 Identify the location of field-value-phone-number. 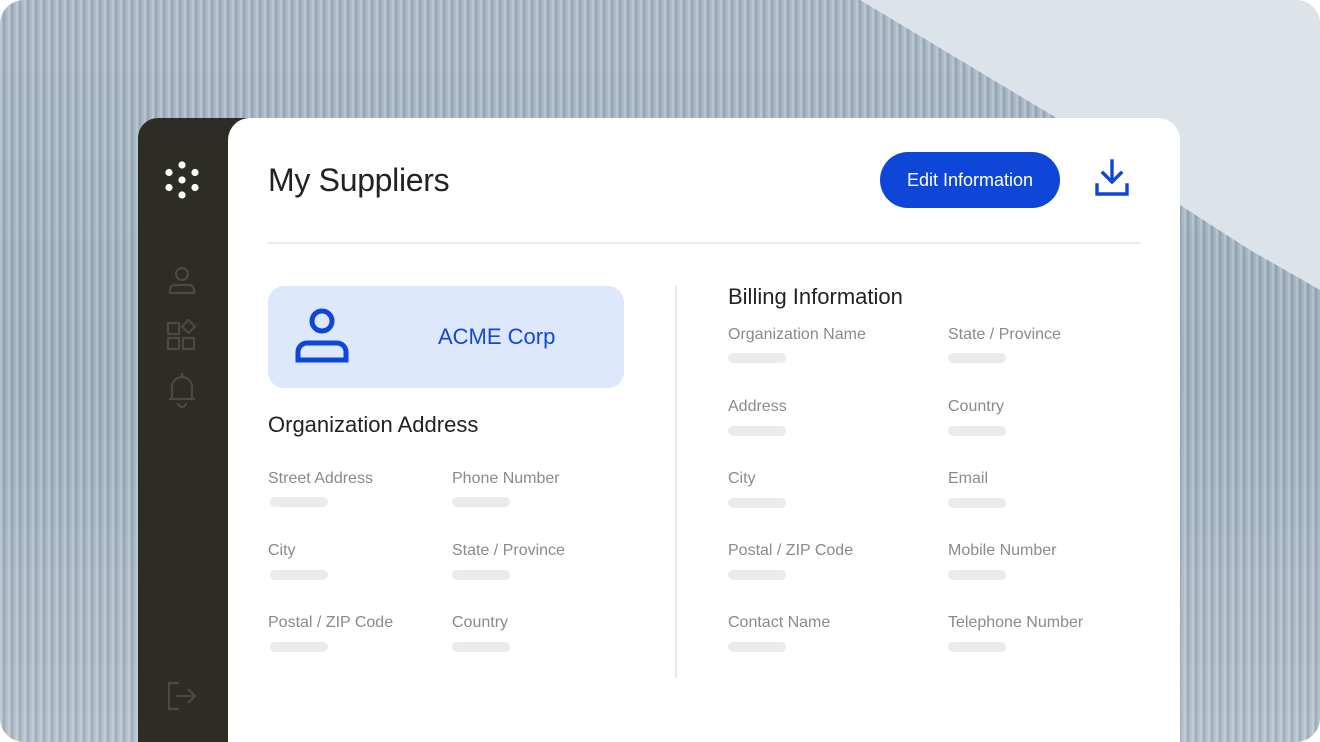
(481, 502).